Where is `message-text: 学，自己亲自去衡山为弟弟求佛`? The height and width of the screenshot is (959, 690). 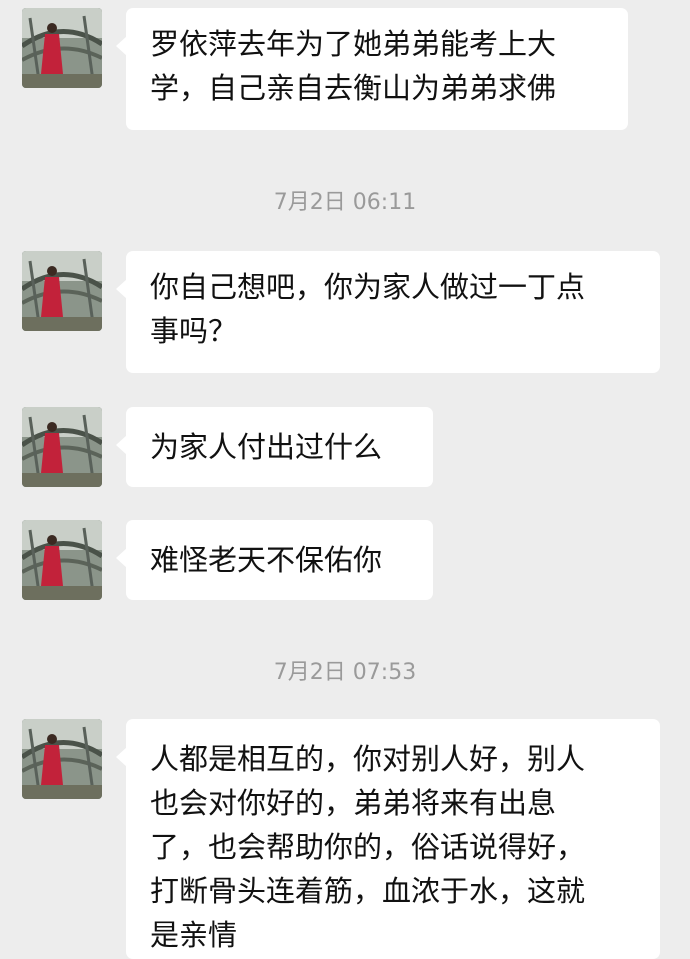 message-text: 学，自己亲自去衡山为弟弟求佛 is located at coordinates (353, 88).